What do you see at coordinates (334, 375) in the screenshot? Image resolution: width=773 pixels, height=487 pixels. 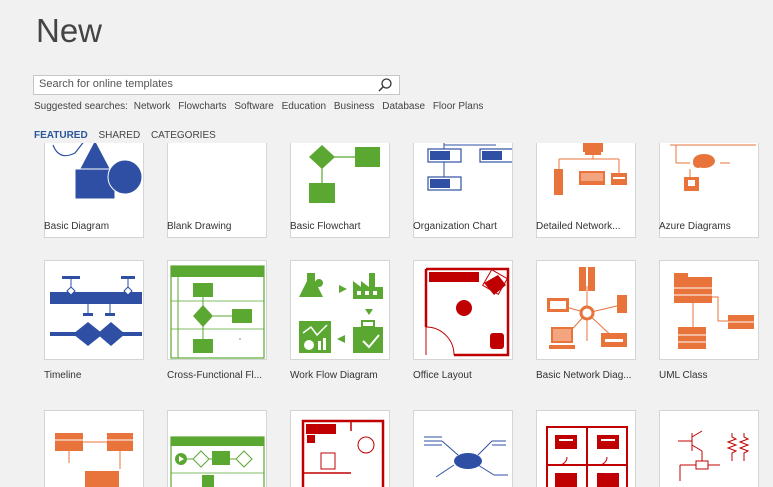 I see `template-label: Work Flow Diagram` at bounding box center [334, 375].